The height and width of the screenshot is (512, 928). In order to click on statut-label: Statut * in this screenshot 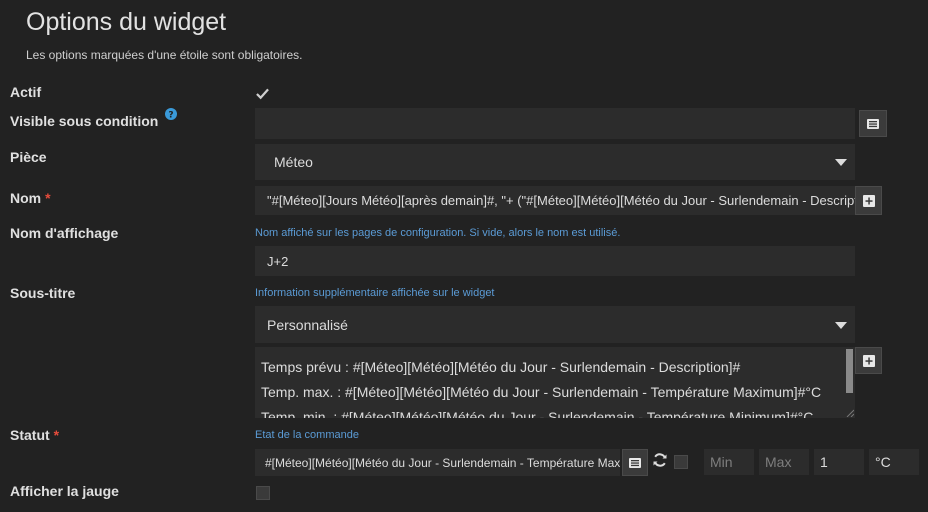, I will do `click(35, 435)`.